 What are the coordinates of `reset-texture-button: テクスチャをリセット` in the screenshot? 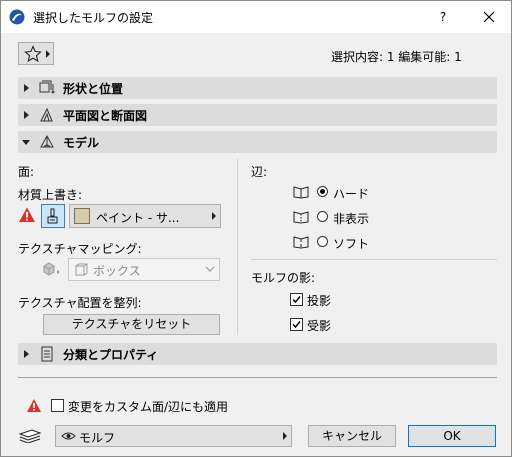 It's located at (131, 324).